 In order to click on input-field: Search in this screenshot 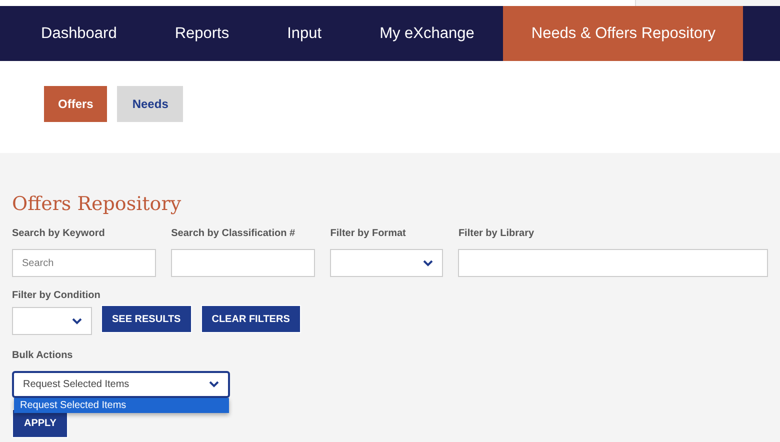, I will do `click(84, 263)`.